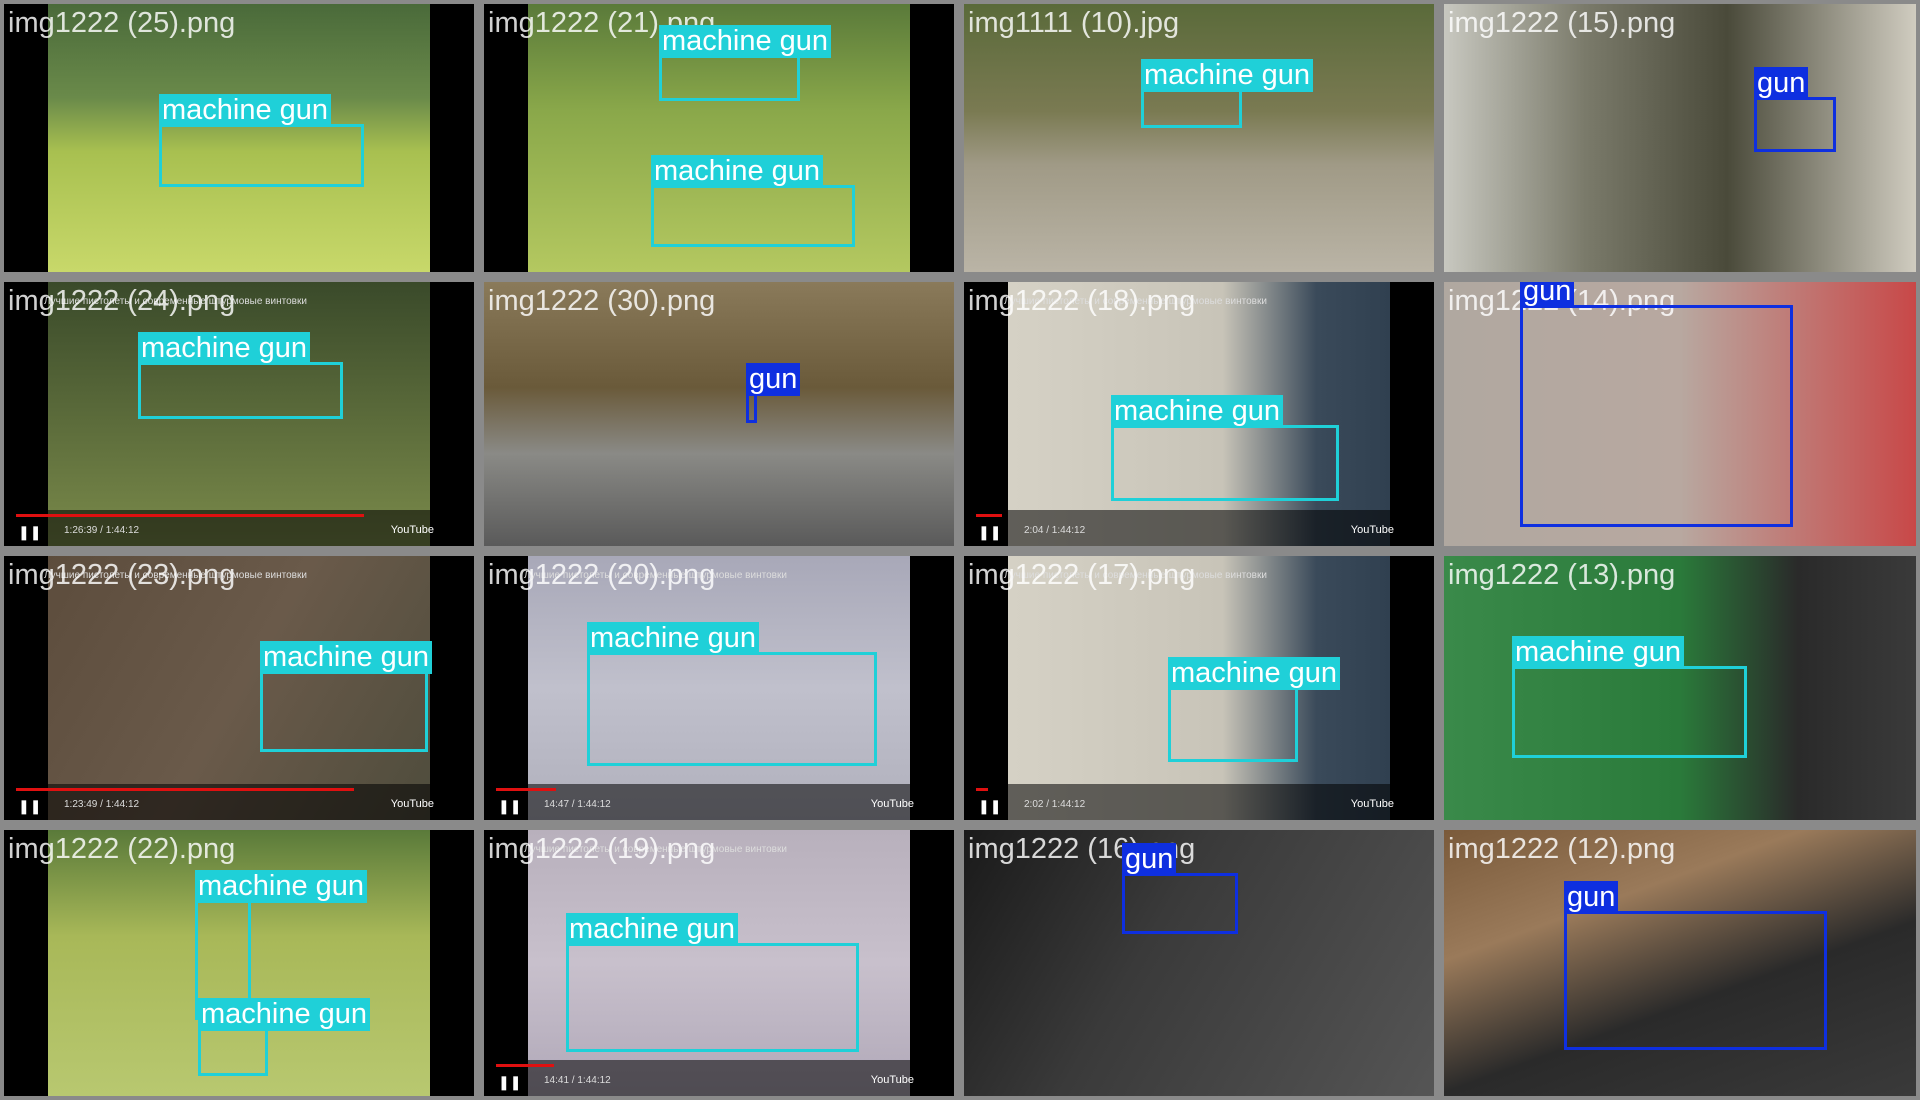 This screenshot has width=1920, height=1100. Describe the element at coordinates (1055, 804) in the screenshot. I see `youtube-time: 2:02 / 1:44:12` at that location.